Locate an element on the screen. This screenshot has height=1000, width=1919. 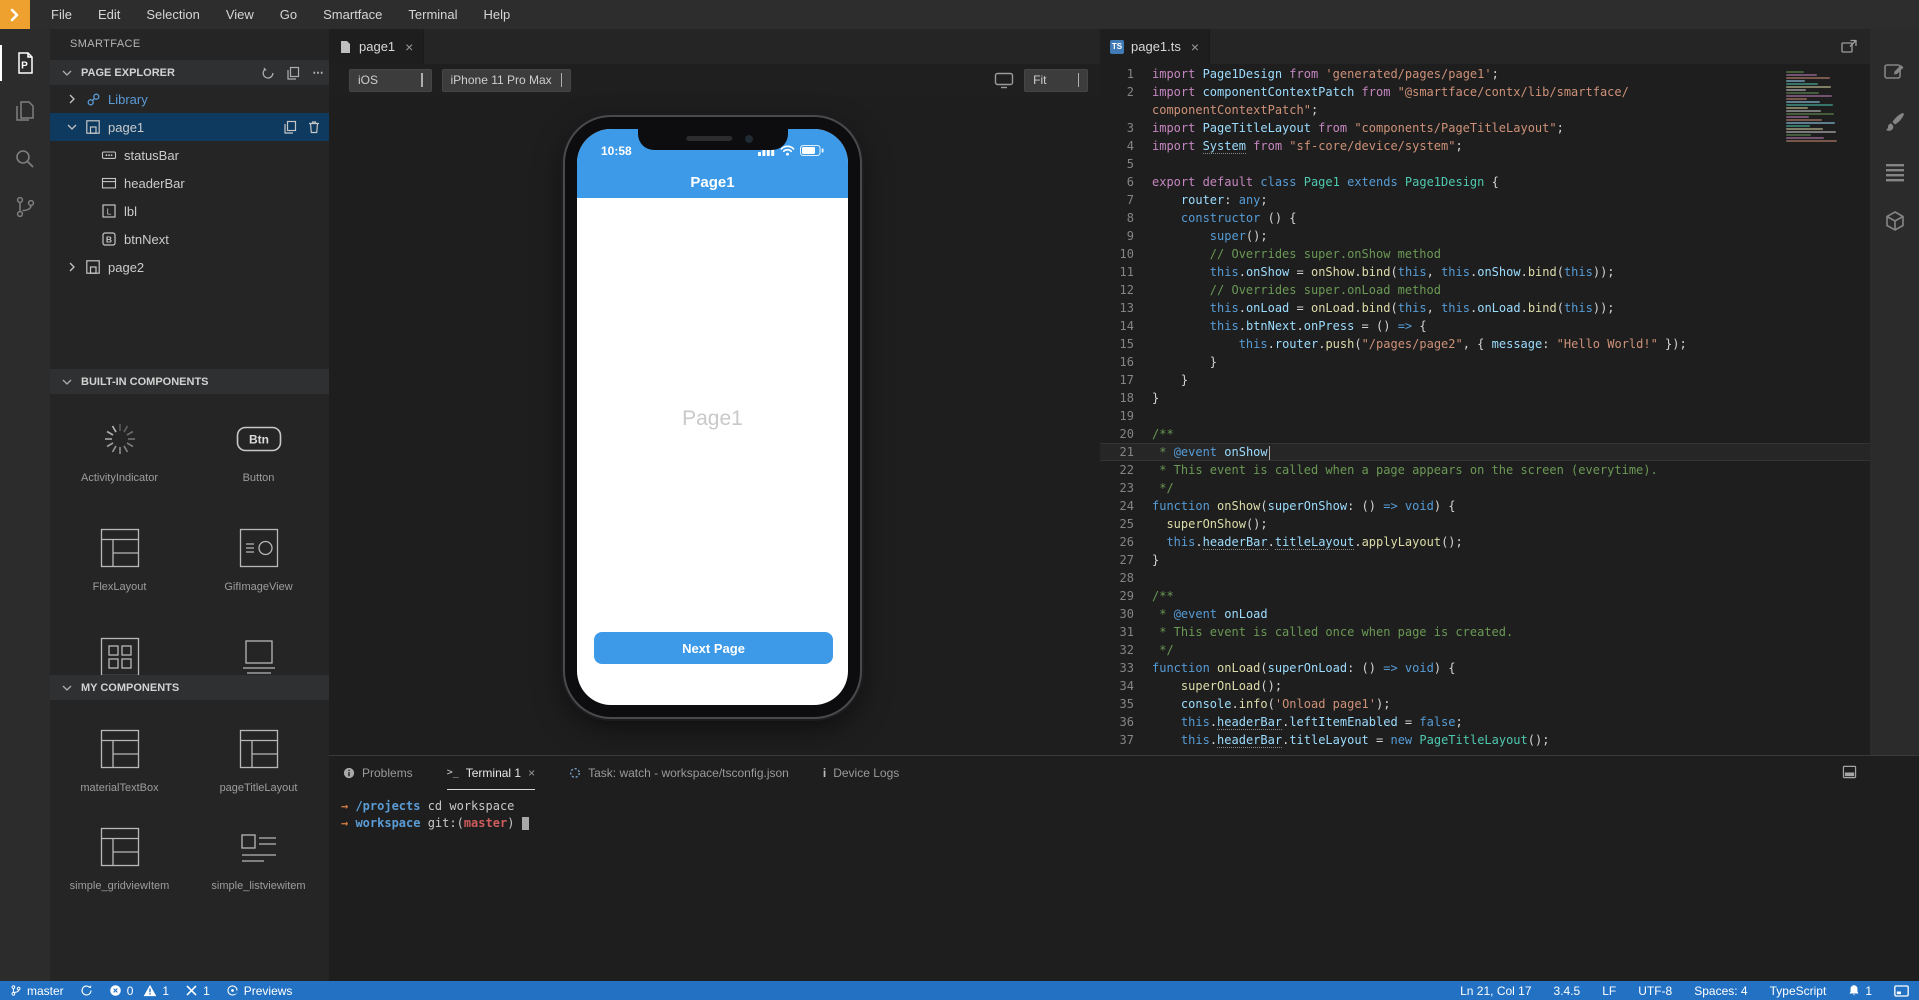
component-grid-view is located at coordinates (119, 654).